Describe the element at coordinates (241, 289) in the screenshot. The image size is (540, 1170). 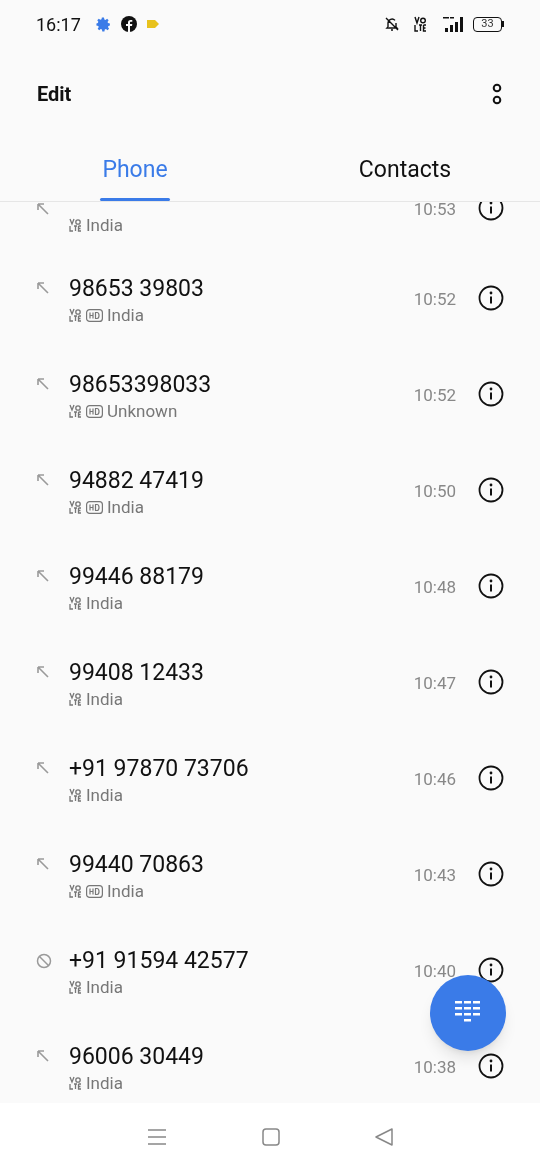
I see `phone-number: 98653 39803` at that location.